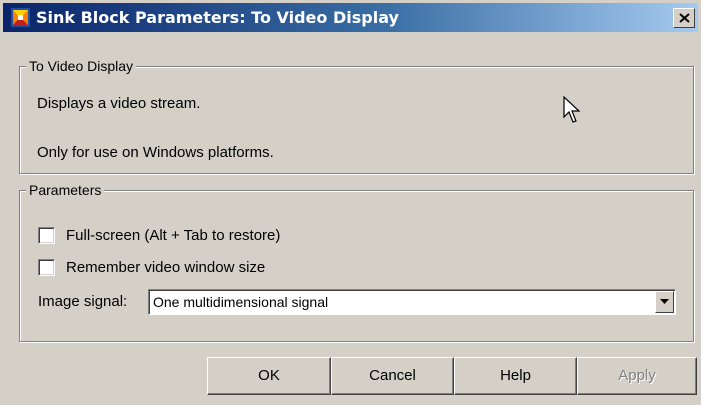 This screenshot has width=701, height=405. What do you see at coordinates (684, 18) in the screenshot?
I see `close-button` at bounding box center [684, 18].